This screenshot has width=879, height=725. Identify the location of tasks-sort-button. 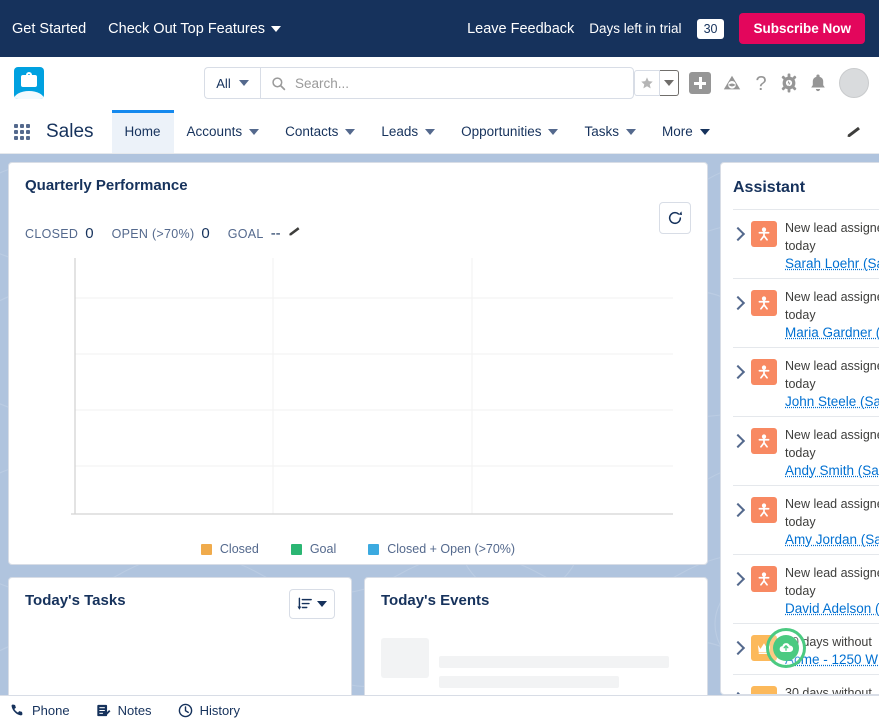
(312, 604).